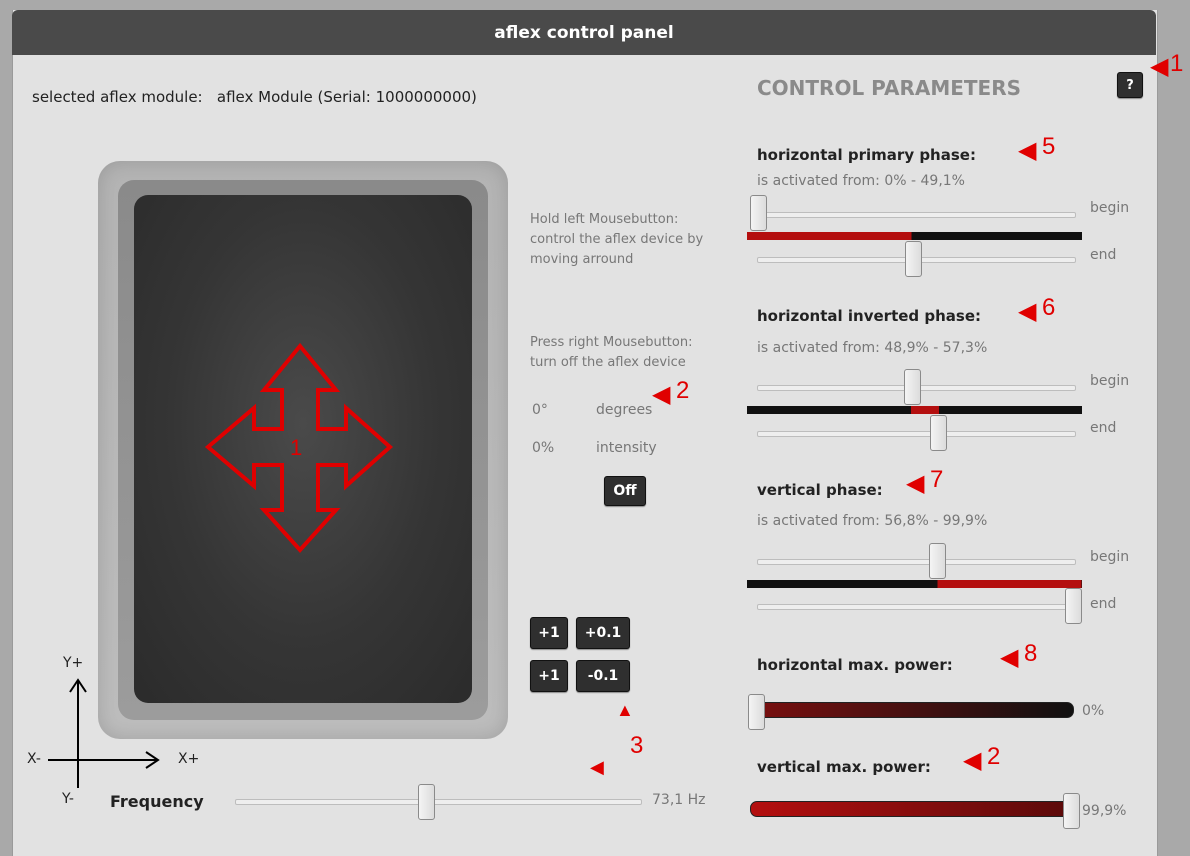 Image resolution: width=1190 pixels, height=856 pixels. What do you see at coordinates (1049, 146) in the screenshot?
I see `annotation-5: 5` at bounding box center [1049, 146].